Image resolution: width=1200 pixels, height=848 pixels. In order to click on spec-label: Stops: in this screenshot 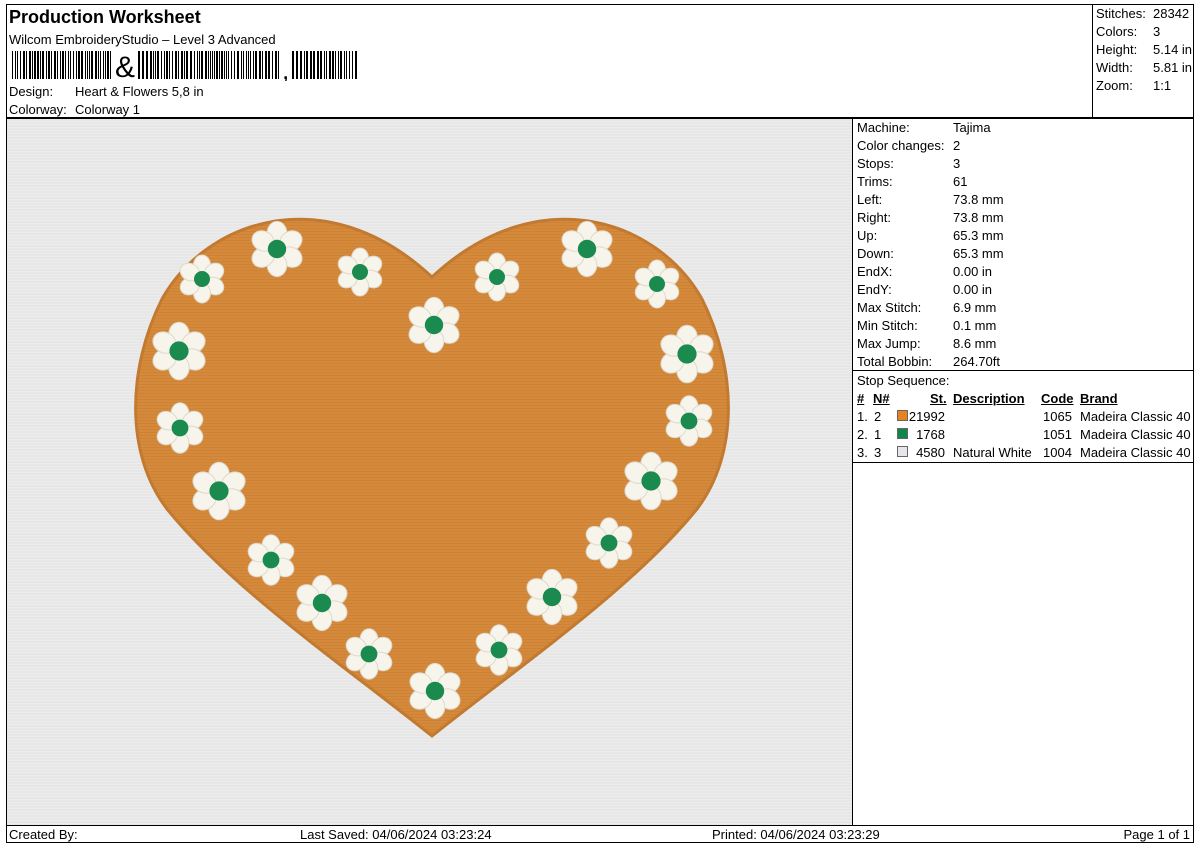, I will do `click(875, 163)`.